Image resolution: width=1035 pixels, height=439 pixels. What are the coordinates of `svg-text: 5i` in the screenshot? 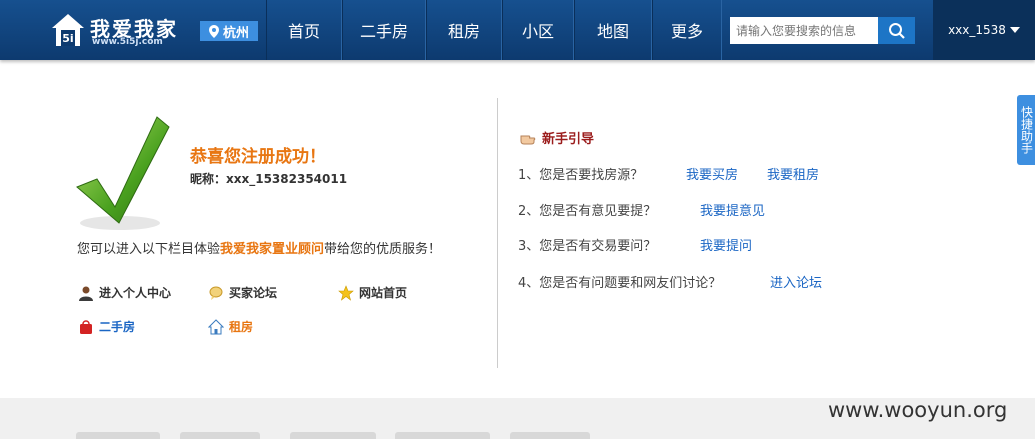 It's located at (67, 38).